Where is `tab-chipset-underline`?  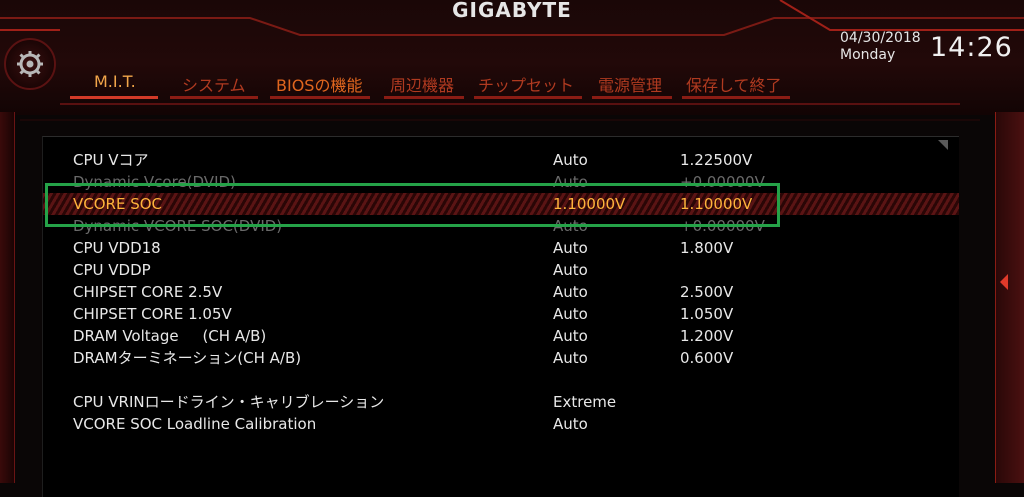 tab-chipset-underline is located at coordinates (528, 97).